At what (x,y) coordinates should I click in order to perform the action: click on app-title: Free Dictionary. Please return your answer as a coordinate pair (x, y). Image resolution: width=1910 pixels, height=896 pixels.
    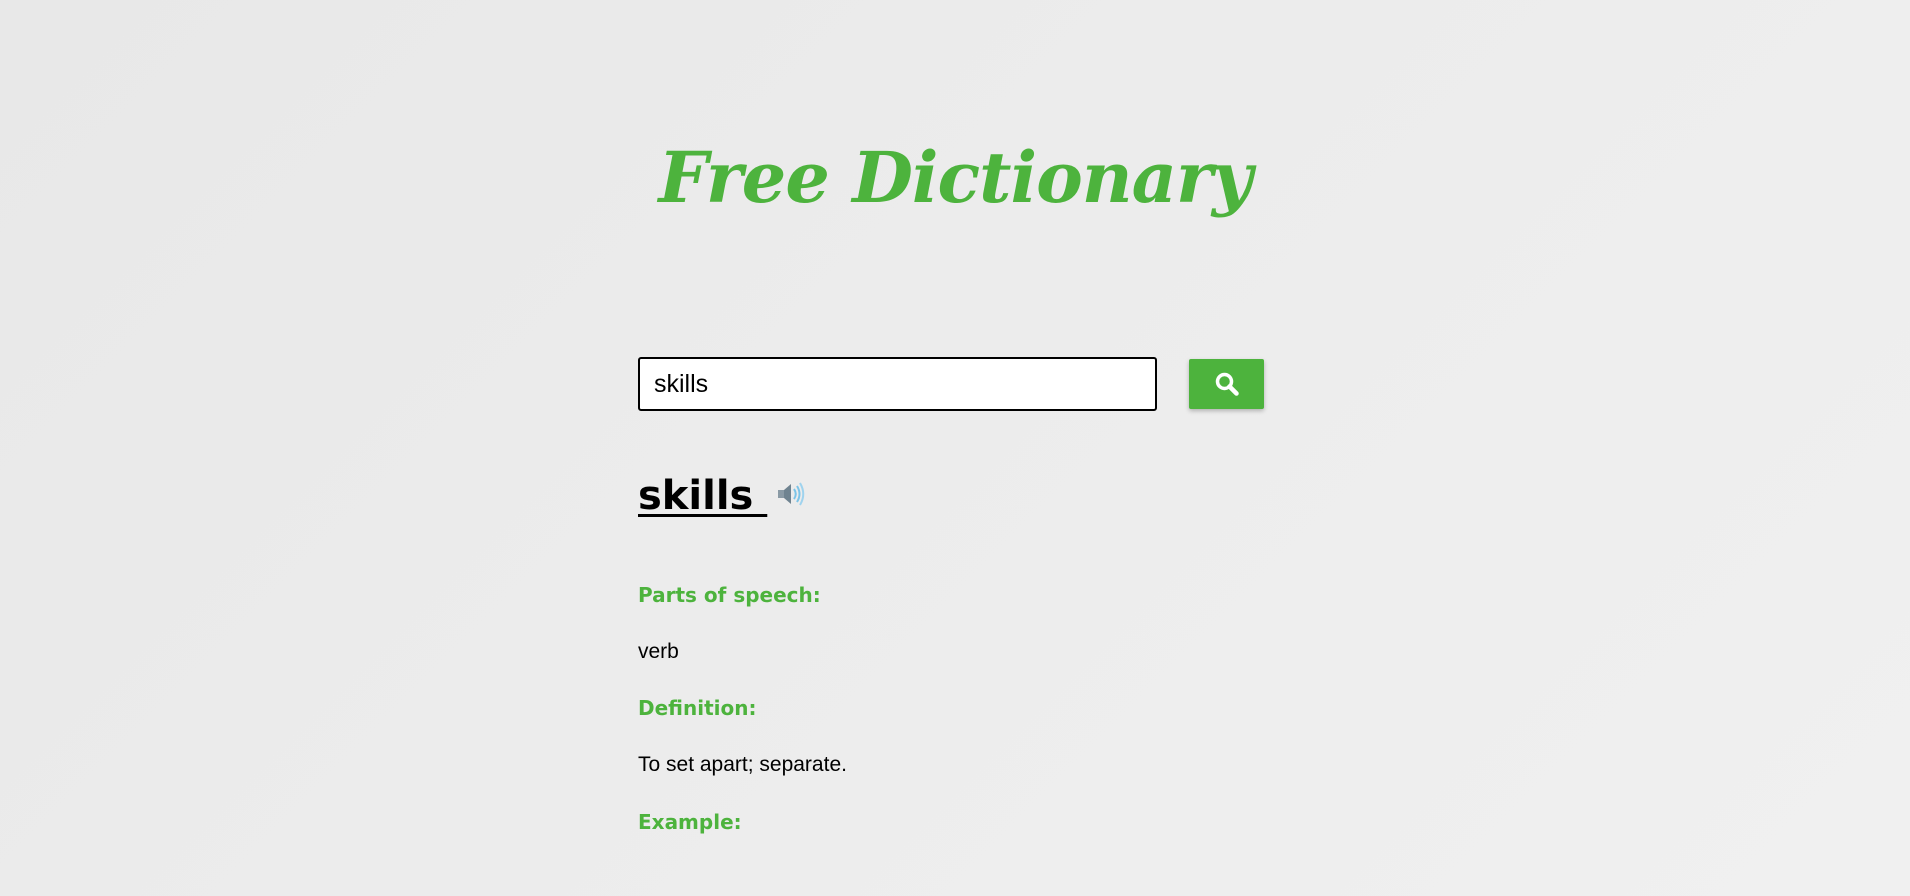
    Looking at the image, I should click on (955, 177).